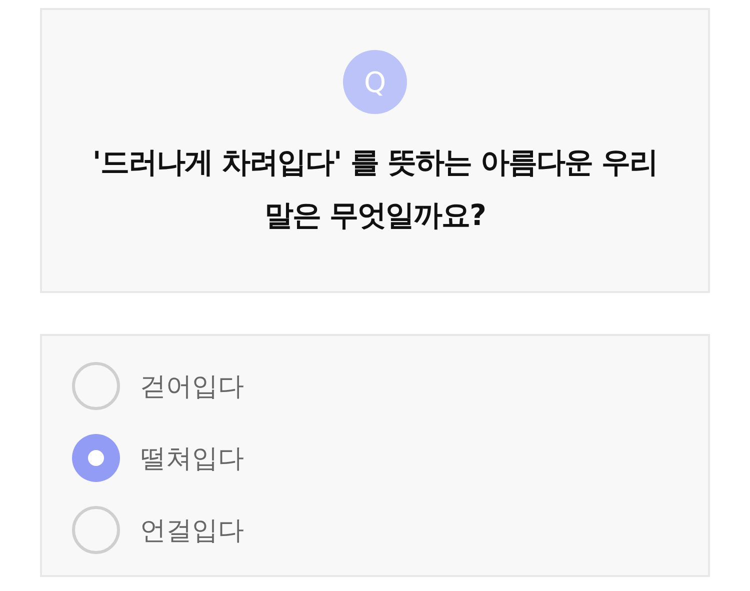 Image resolution: width=750 pixels, height=591 pixels. Describe the element at coordinates (192, 386) in the screenshot. I see `option-label: 걷어입다` at that location.